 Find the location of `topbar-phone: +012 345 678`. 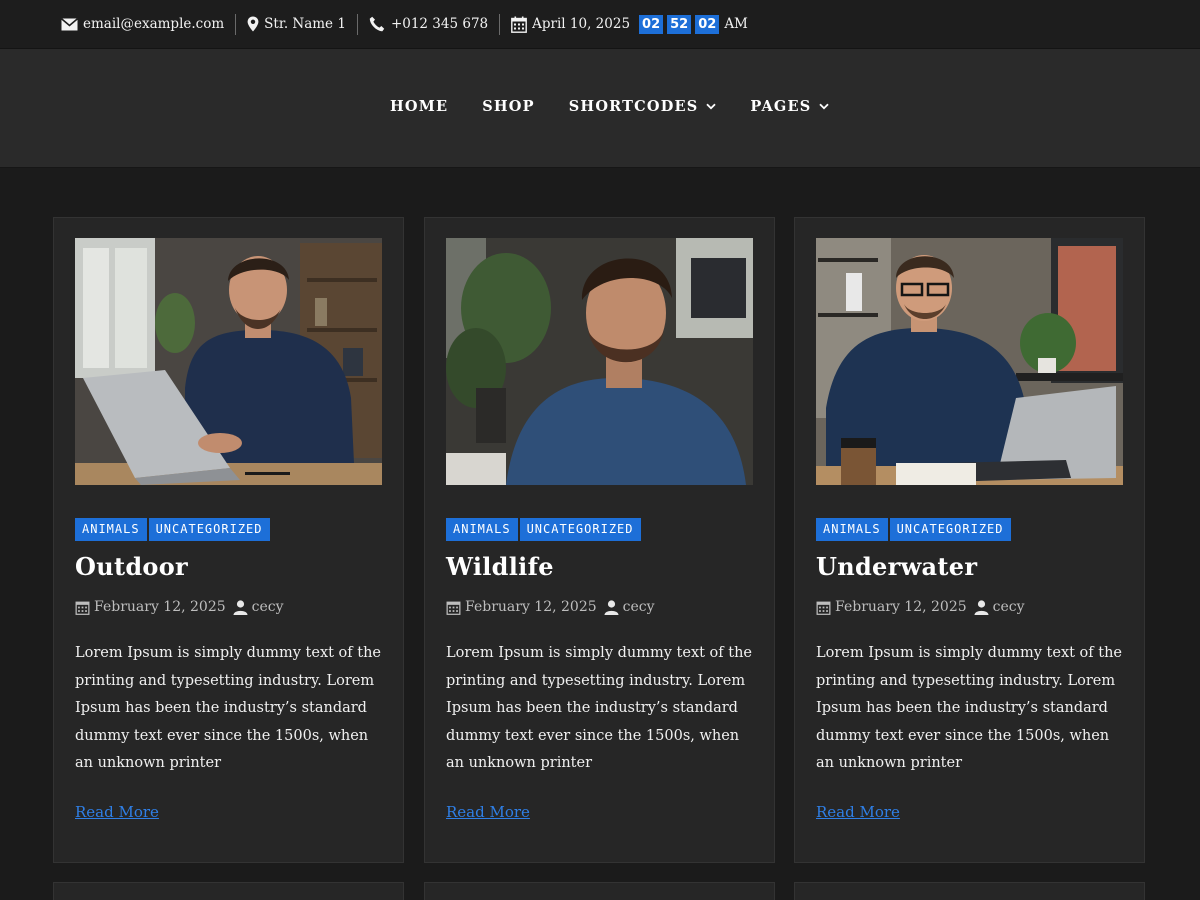

topbar-phone: +012 345 678 is located at coordinates (428, 24).